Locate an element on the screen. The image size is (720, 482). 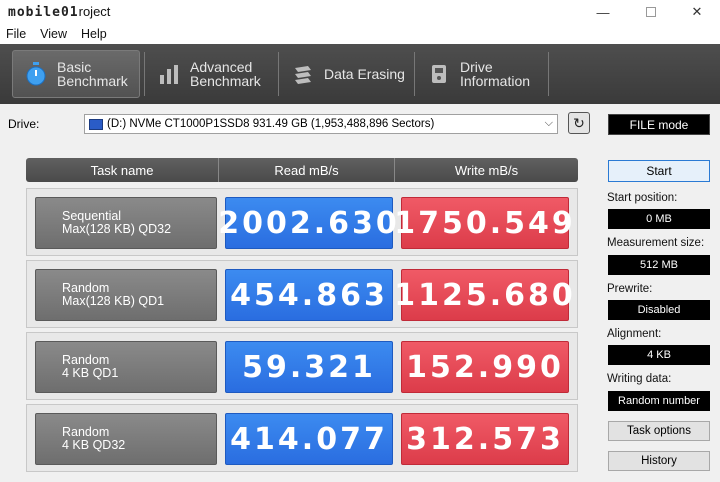
drive-icon is located at coordinates (96, 124).